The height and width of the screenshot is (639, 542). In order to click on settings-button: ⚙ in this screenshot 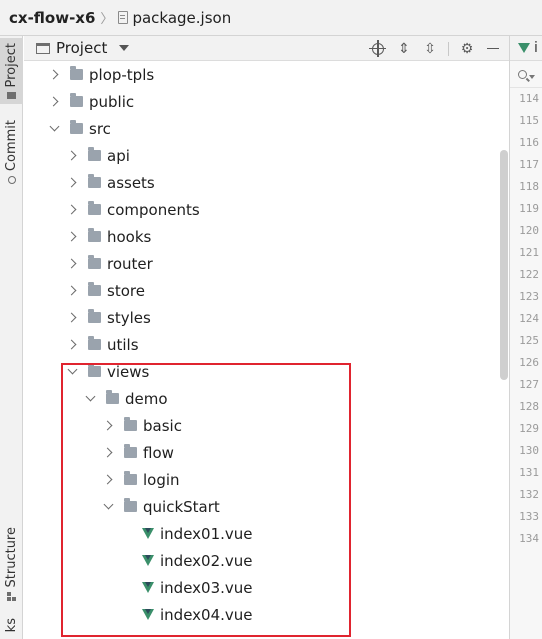, I will do `click(467, 49)`.